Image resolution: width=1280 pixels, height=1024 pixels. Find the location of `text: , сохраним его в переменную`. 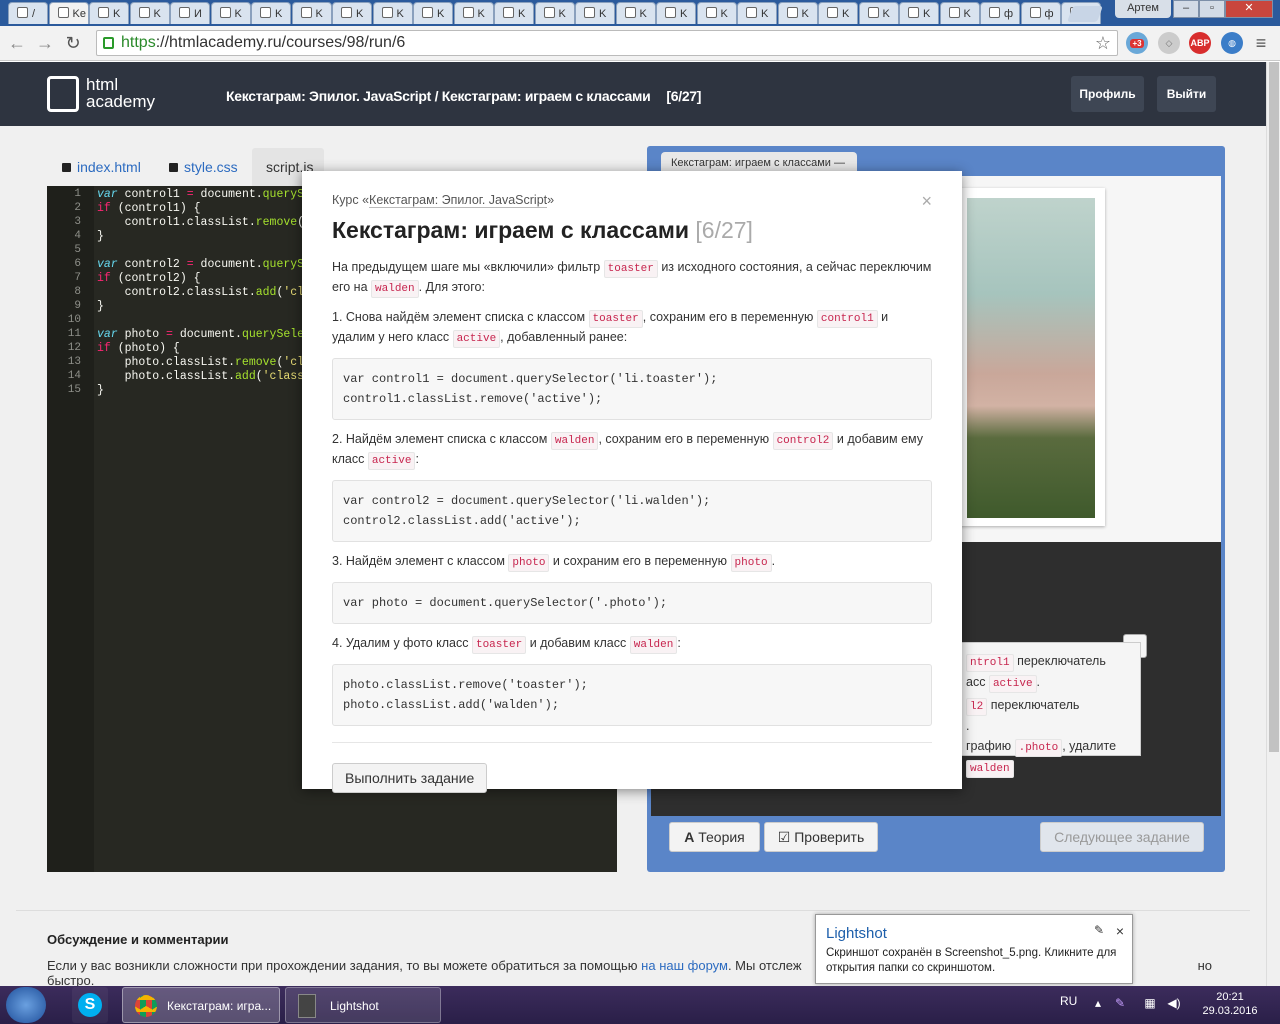

text: , сохраним его в переменную is located at coordinates (728, 317).